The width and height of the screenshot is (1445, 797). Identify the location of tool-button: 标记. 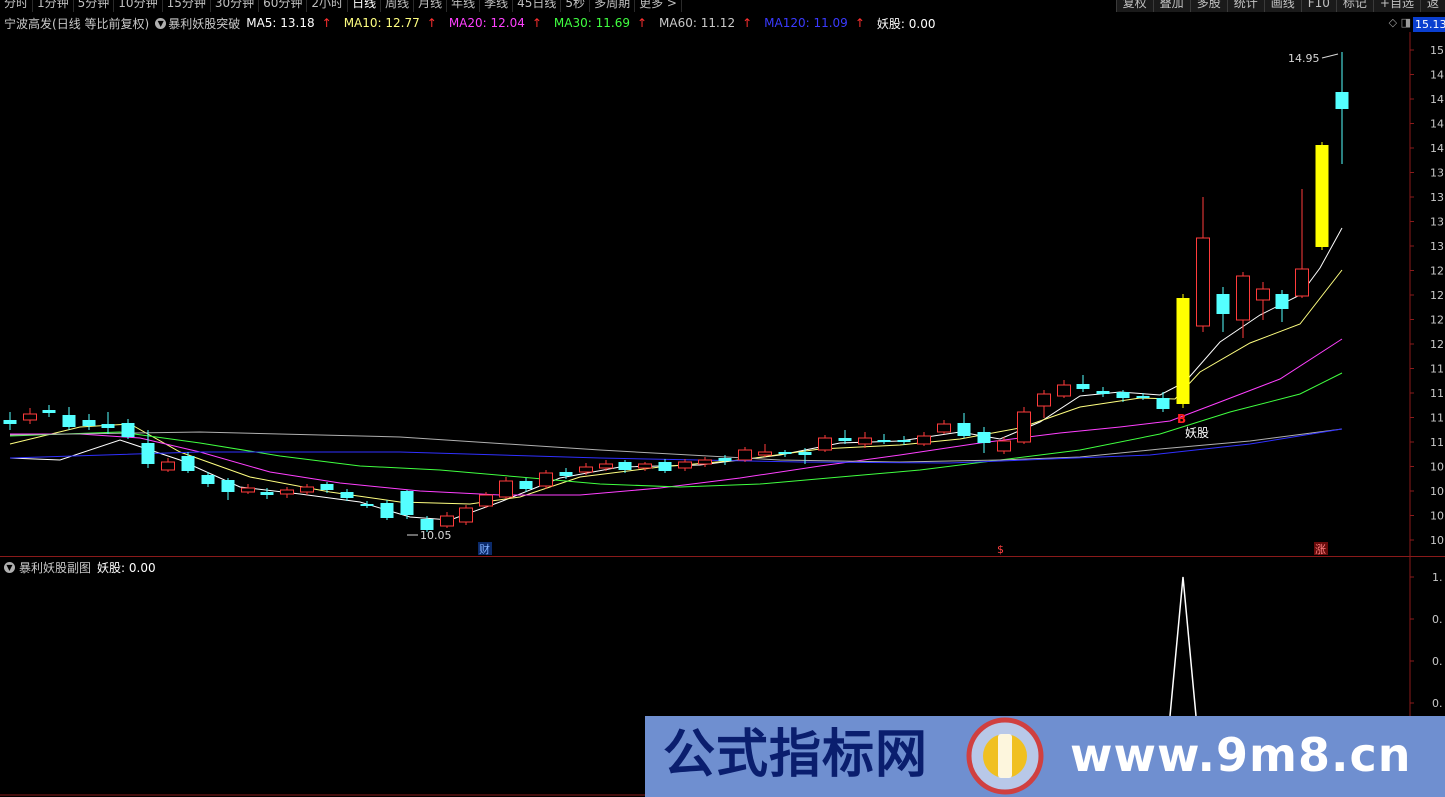
(1354, 6).